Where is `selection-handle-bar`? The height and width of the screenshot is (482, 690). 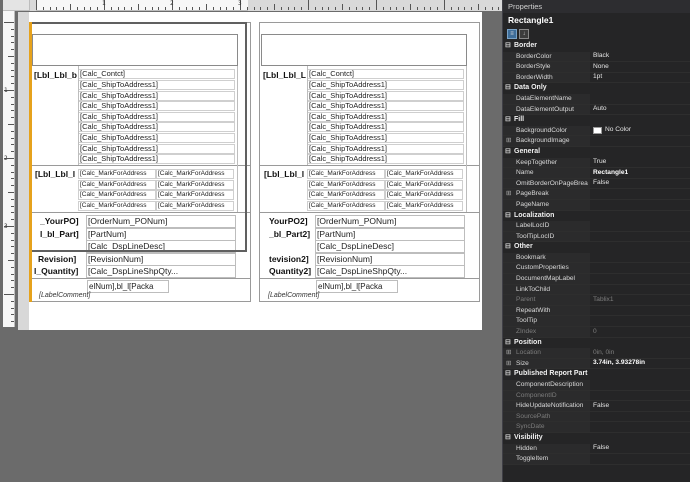
selection-handle-bar is located at coordinates (30, 162).